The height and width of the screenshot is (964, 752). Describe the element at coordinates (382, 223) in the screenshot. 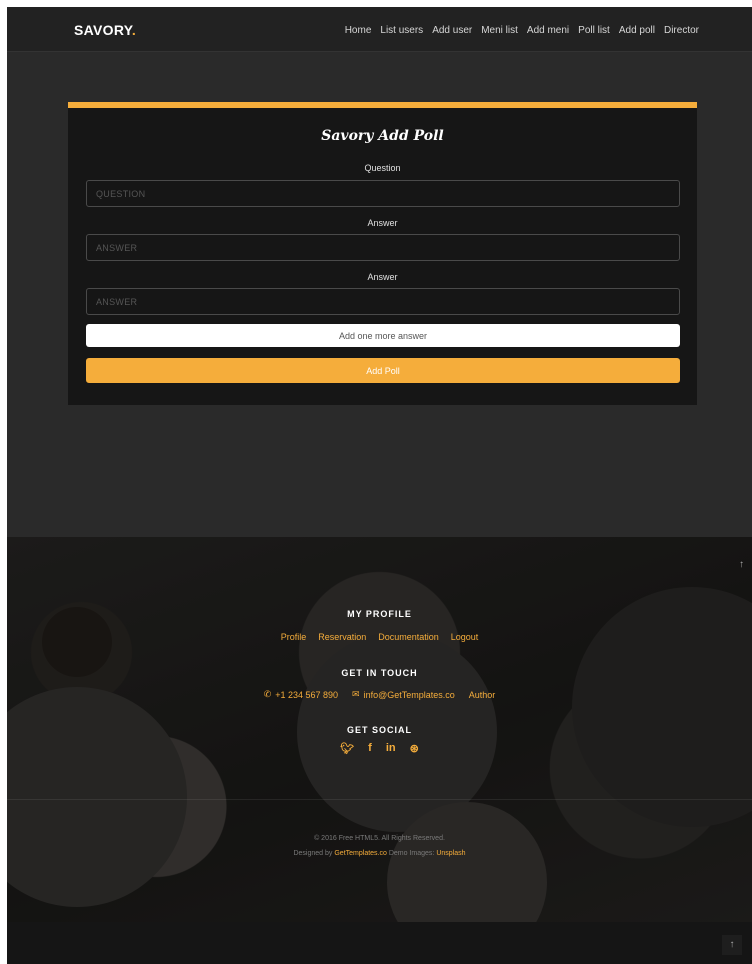

I see `answer-1-label: Answer` at that location.